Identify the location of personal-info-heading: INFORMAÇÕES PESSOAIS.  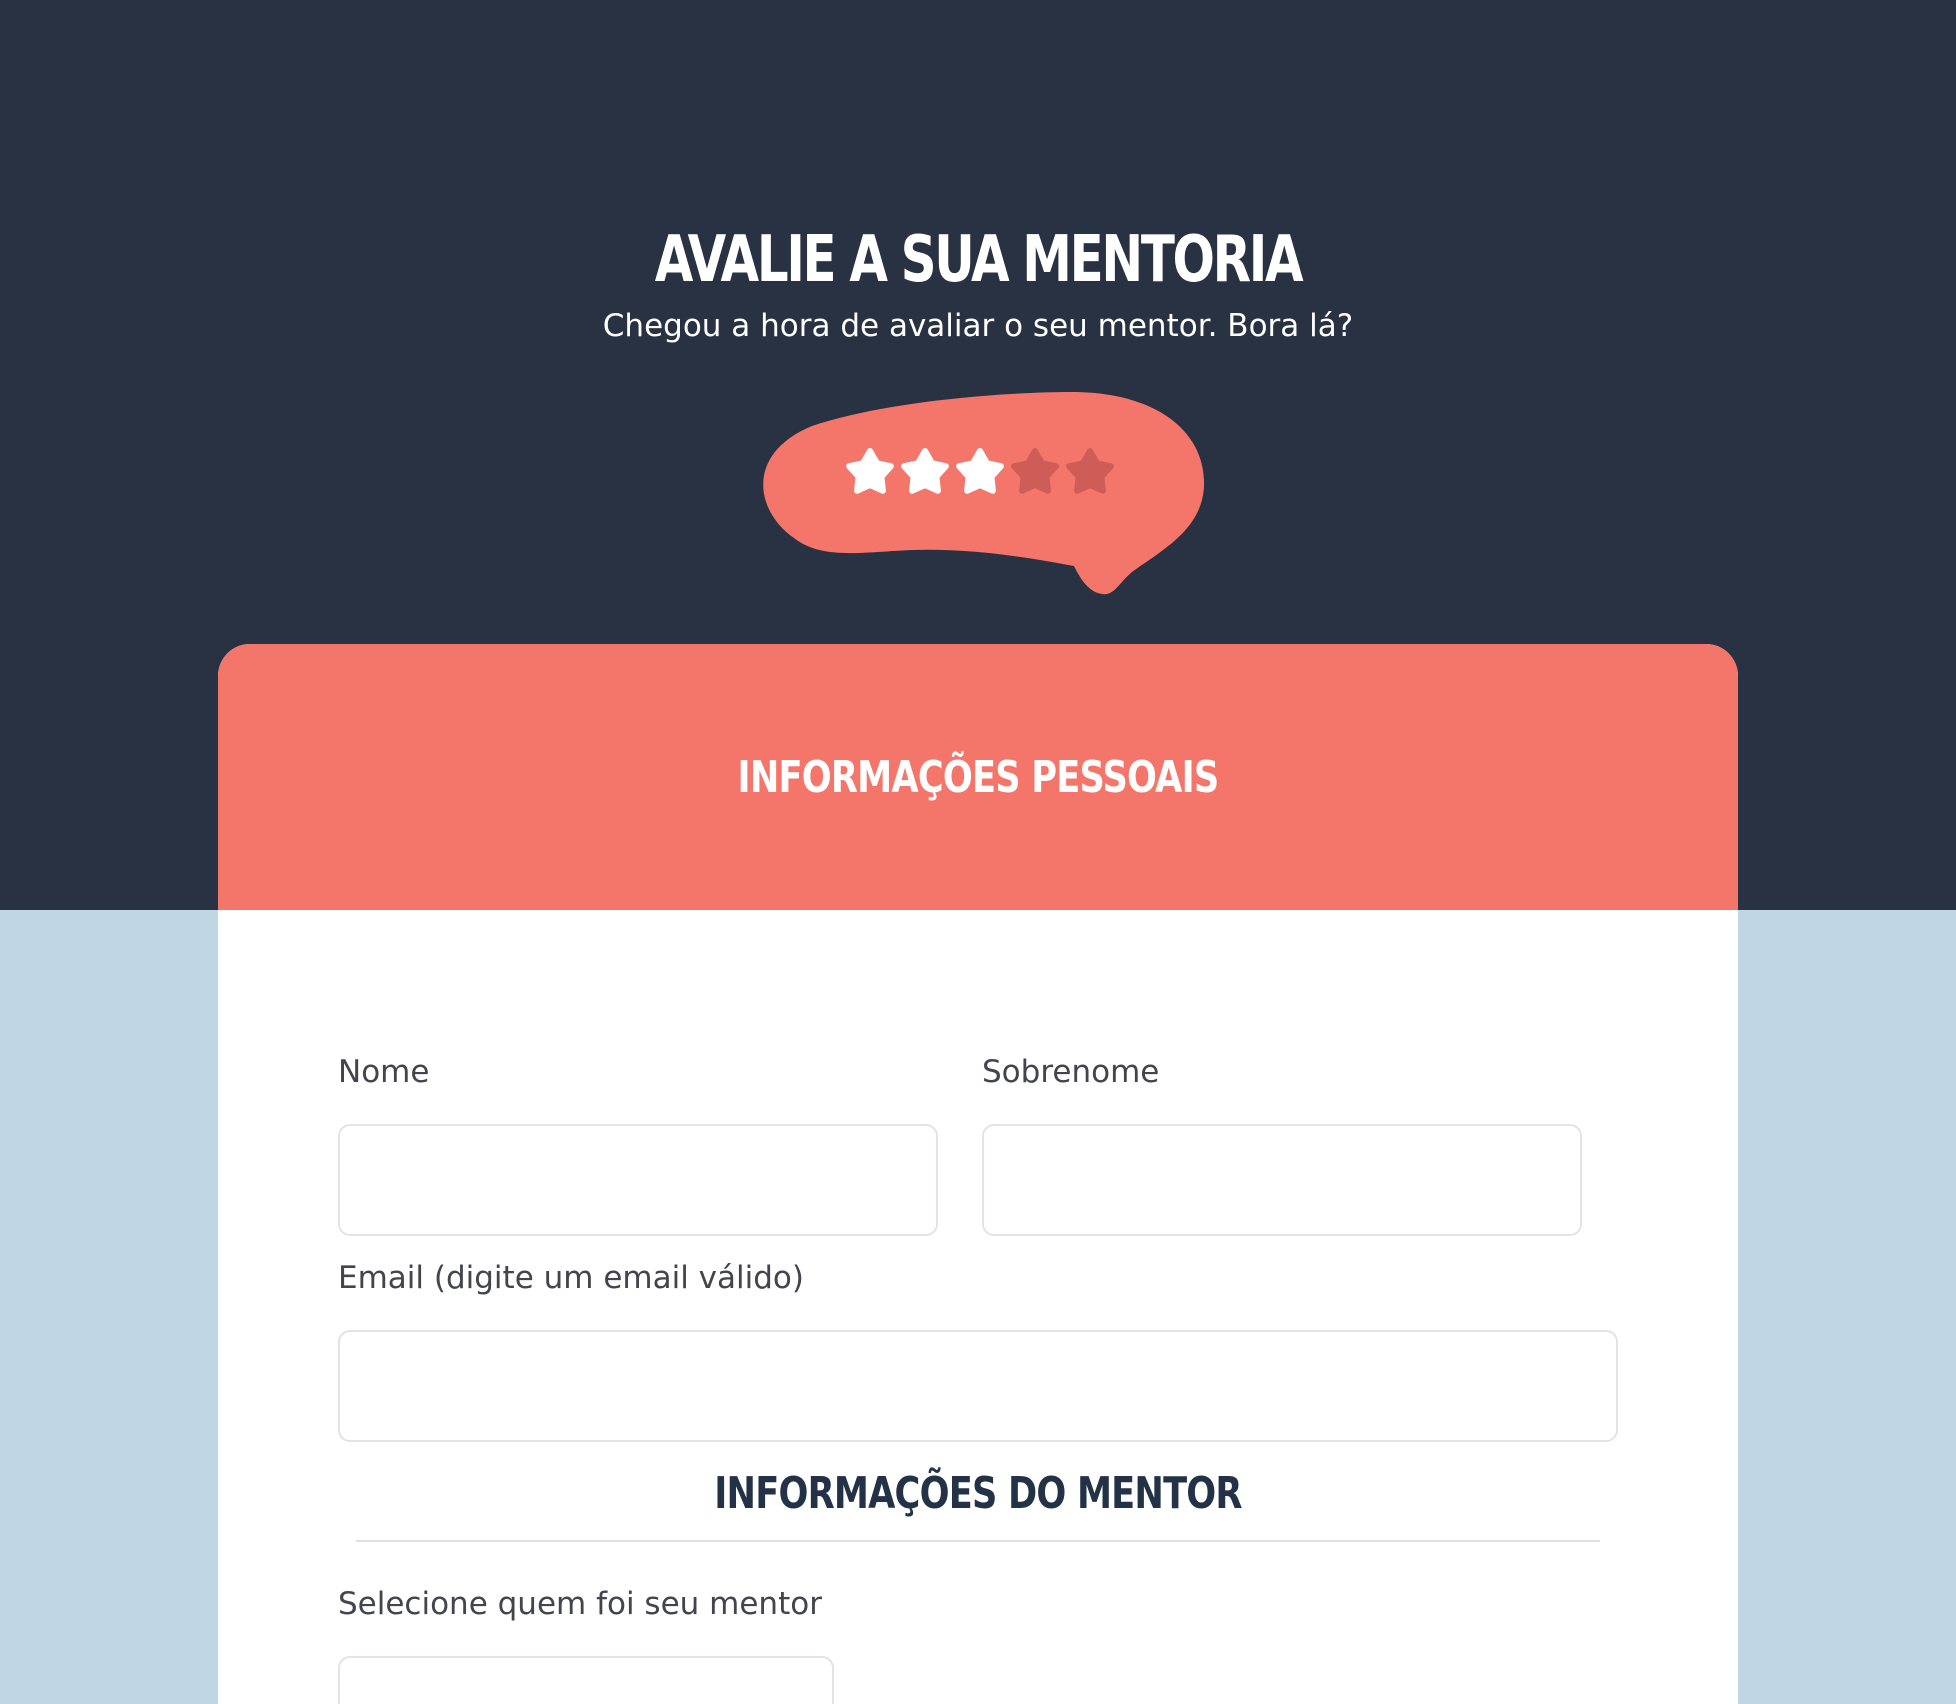
(978, 777).